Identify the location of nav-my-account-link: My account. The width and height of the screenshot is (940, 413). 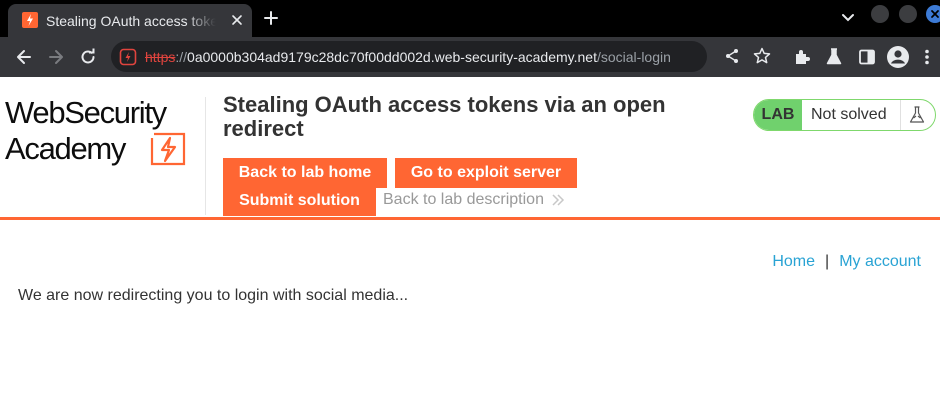
(880, 261).